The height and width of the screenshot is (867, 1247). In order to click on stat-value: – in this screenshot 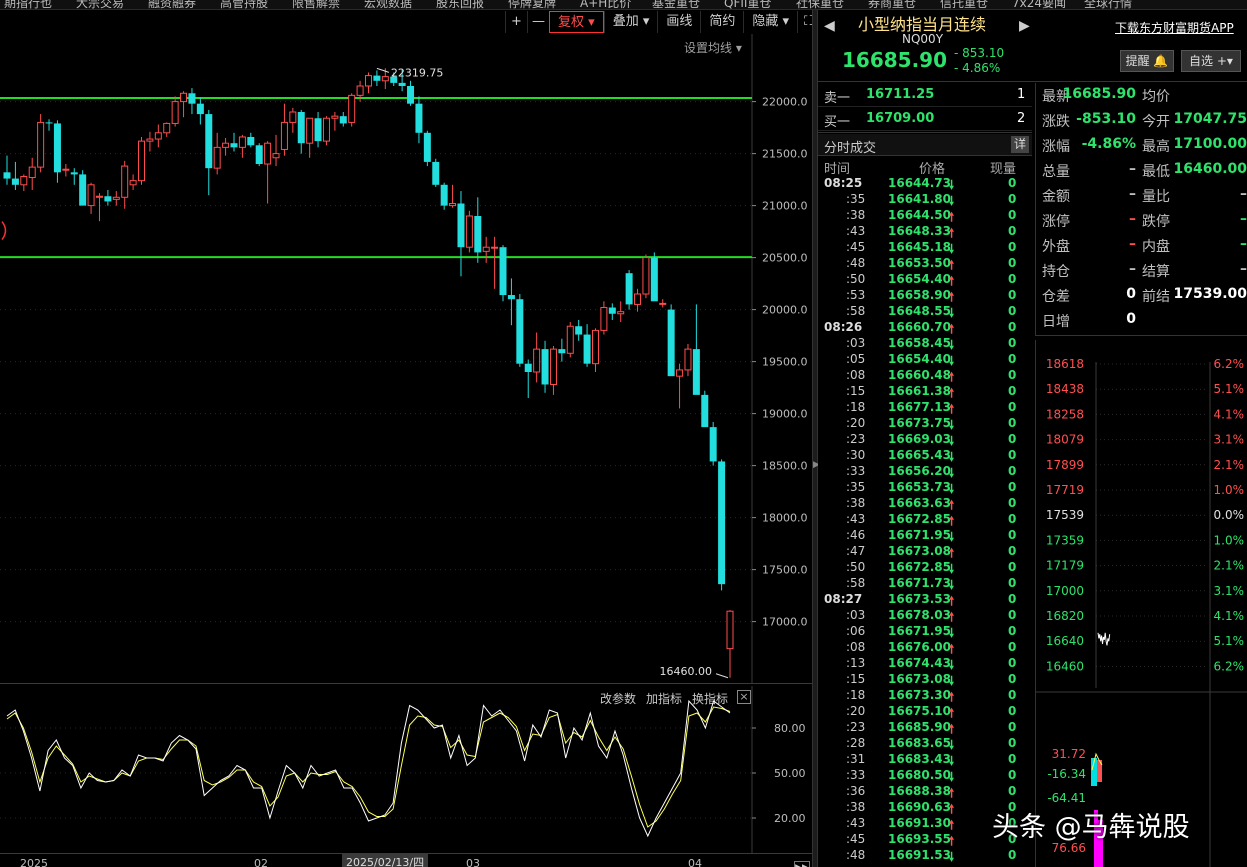, I will do `click(1243, 269)`.